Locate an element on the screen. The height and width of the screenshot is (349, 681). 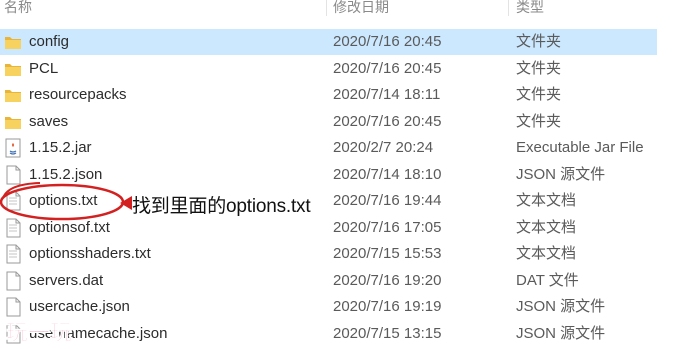
file-name: 1.15.2.jar is located at coordinates (60, 147).